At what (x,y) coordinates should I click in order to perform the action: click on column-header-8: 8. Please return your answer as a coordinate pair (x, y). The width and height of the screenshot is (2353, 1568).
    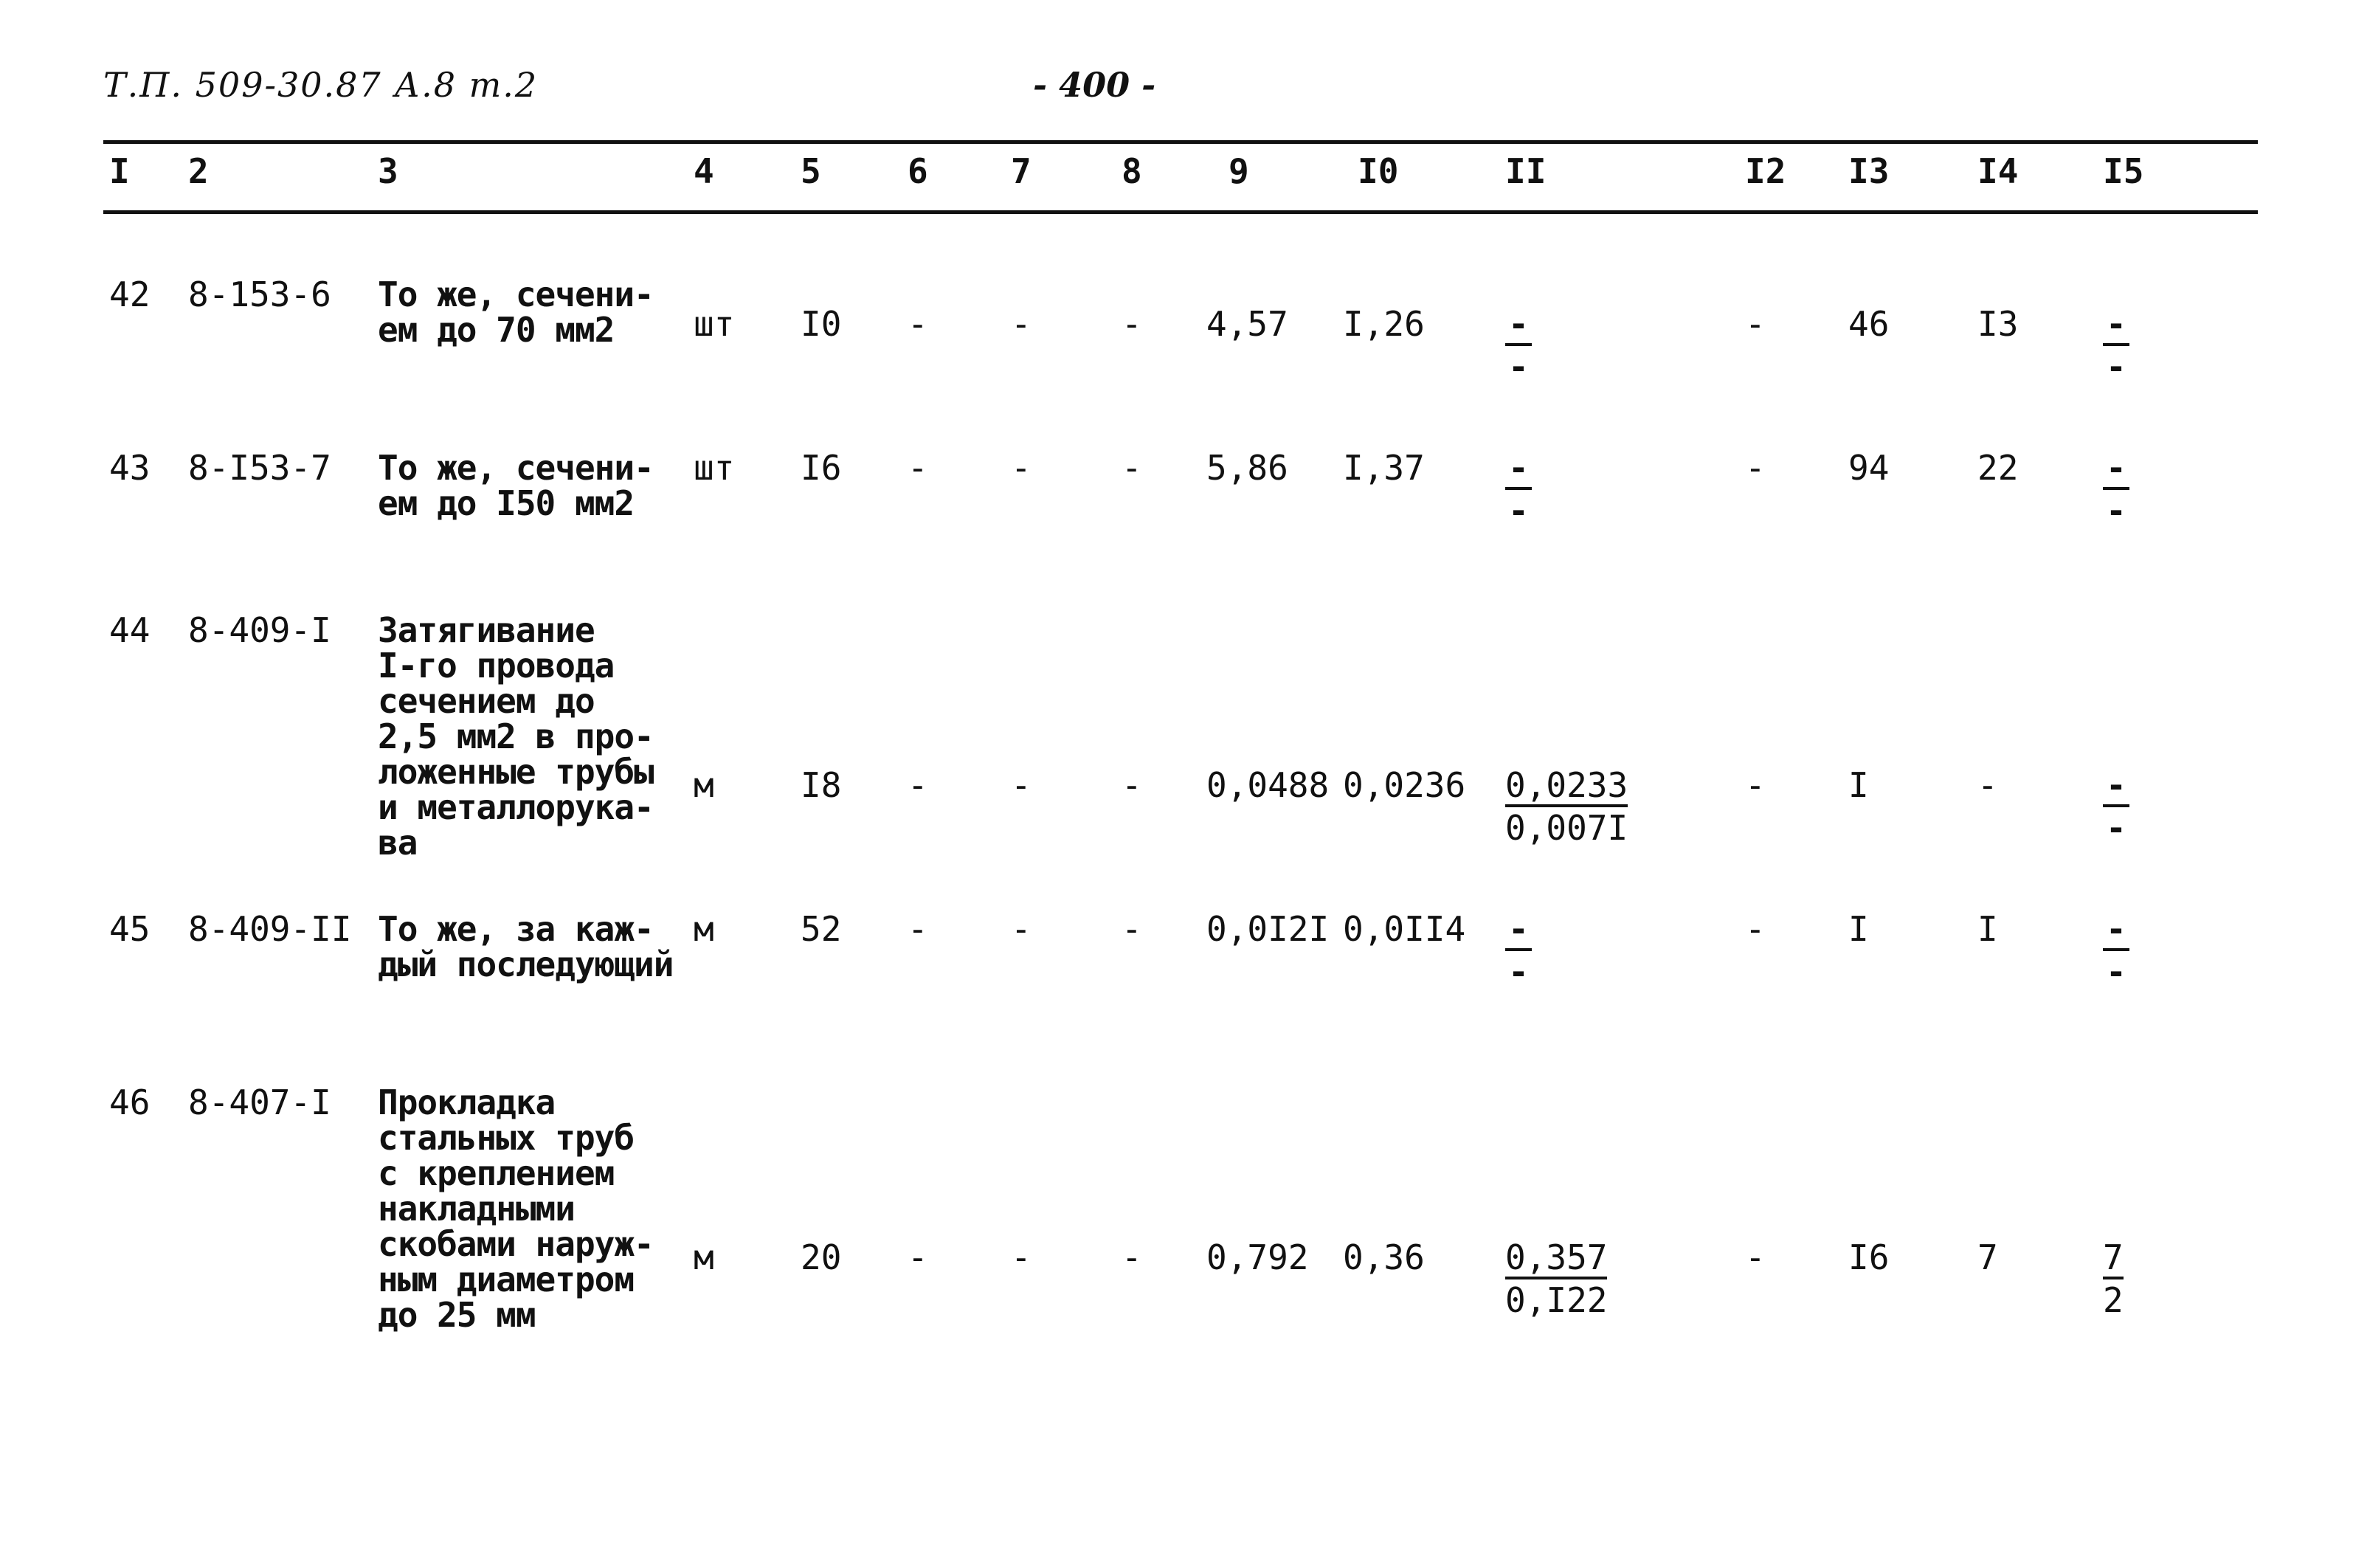
    Looking at the image, I should click on (1132, 171).